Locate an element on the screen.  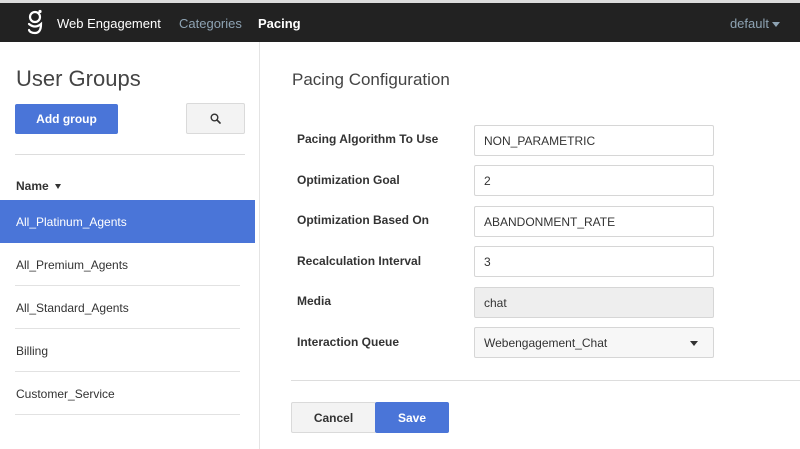
name-column-label: Name is located at coordinates (32, 186).